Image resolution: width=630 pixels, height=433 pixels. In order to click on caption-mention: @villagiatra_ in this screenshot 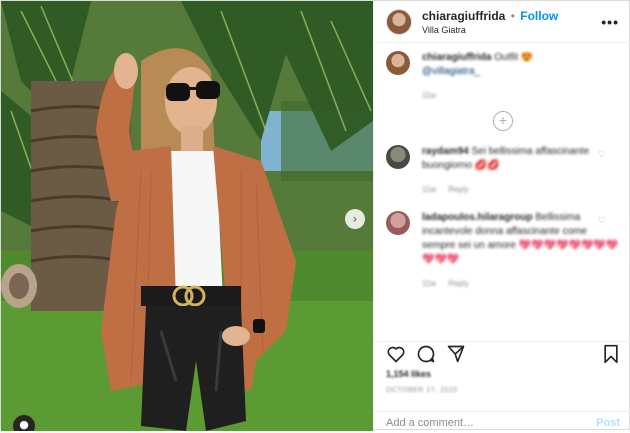, I will do `click(451, 71)`.